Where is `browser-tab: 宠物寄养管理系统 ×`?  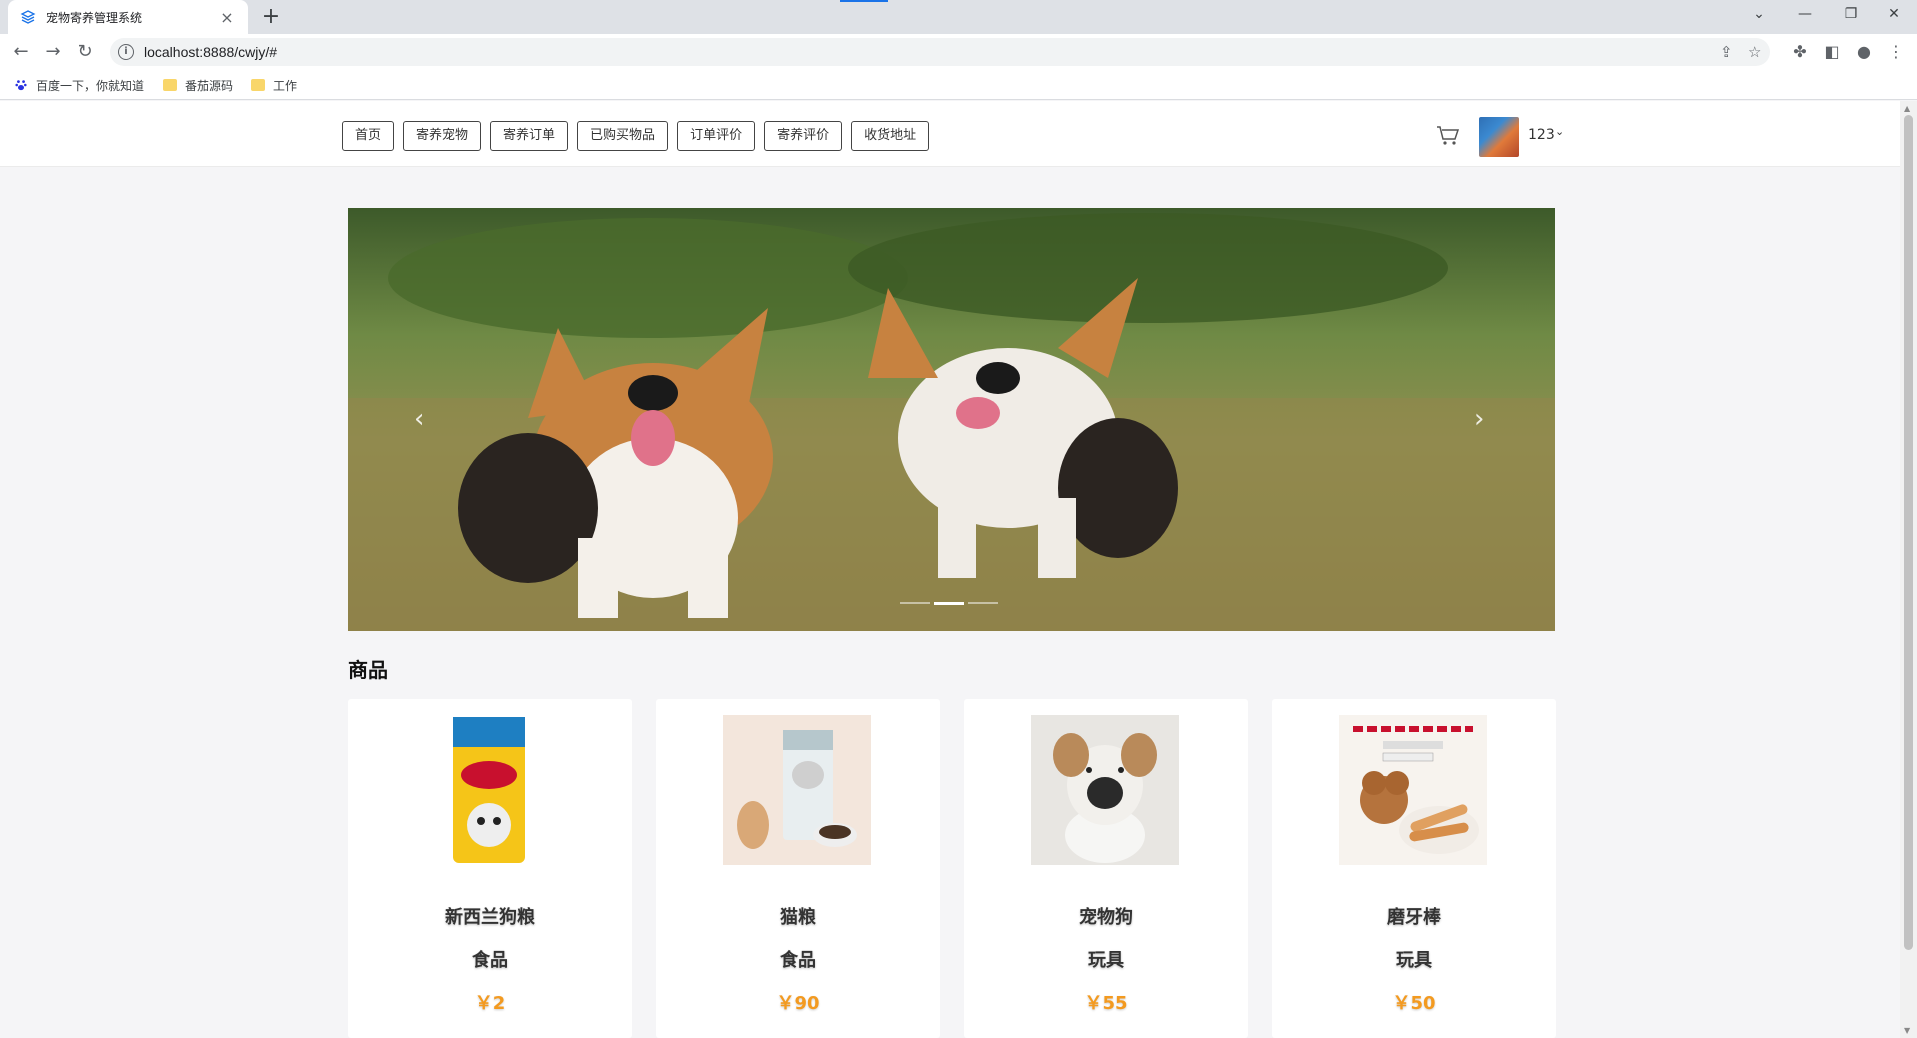
browser-tab: 宠物寄养管理系统 × is located at coordinates (128, 17).